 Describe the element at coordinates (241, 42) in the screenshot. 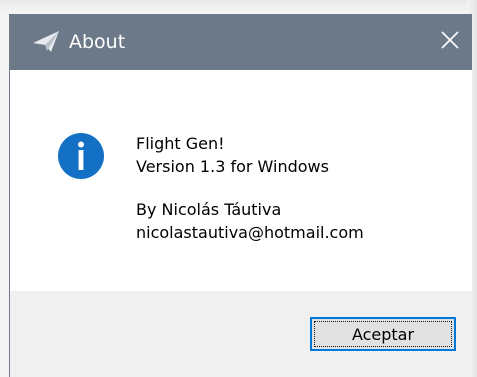

I see `title-bar: About` at that location.